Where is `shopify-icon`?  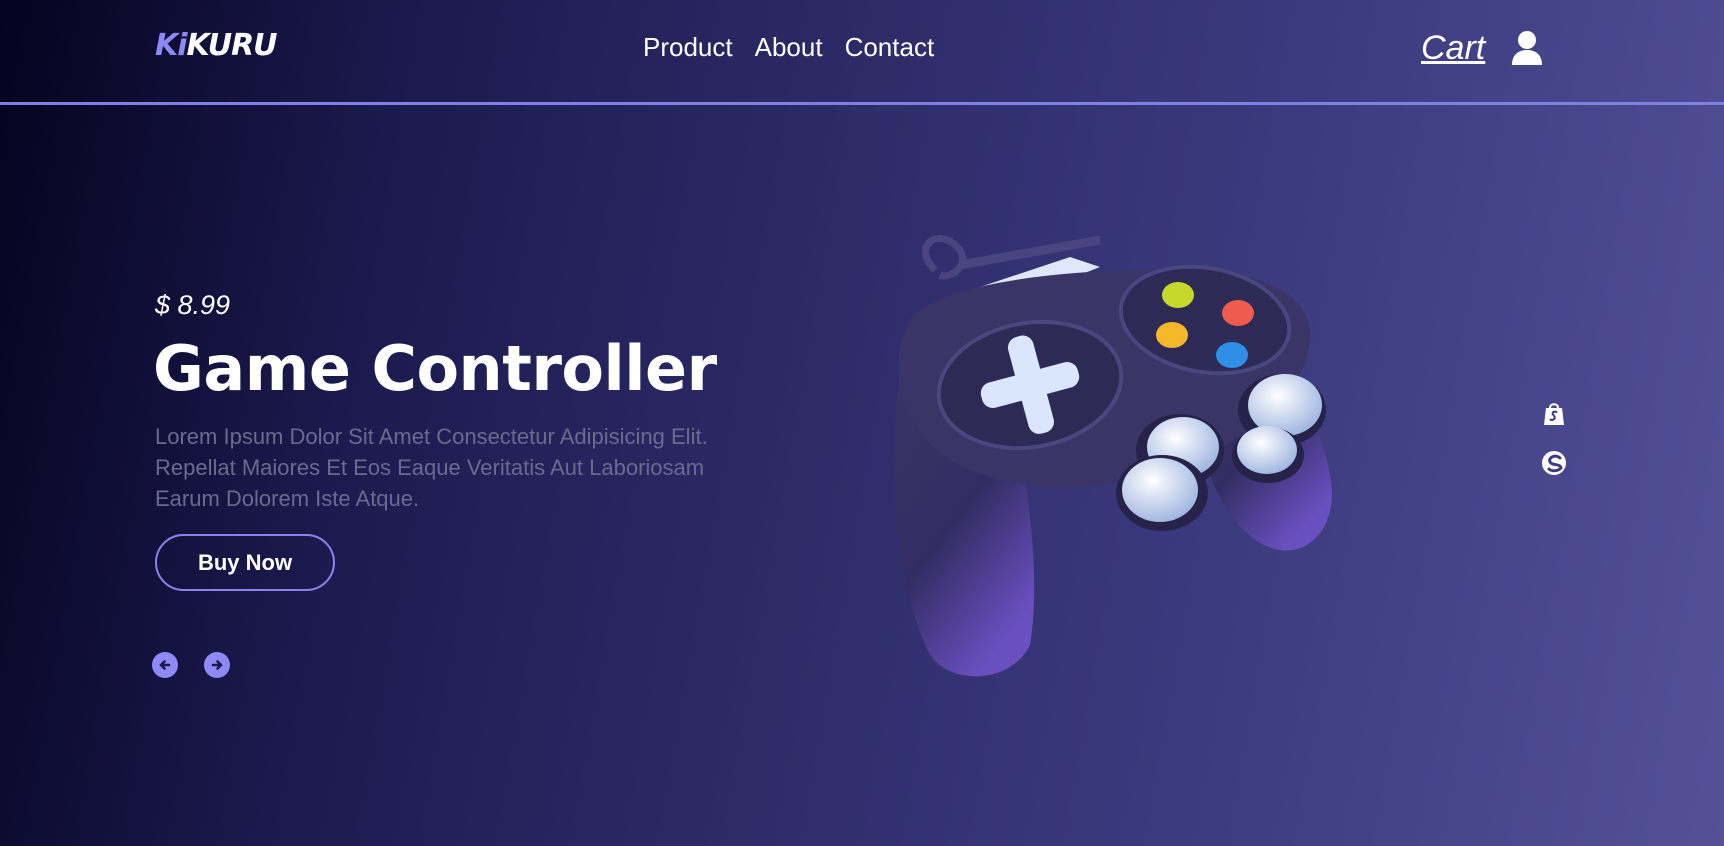 shopify-icon is located at coordinates (1554, 413).